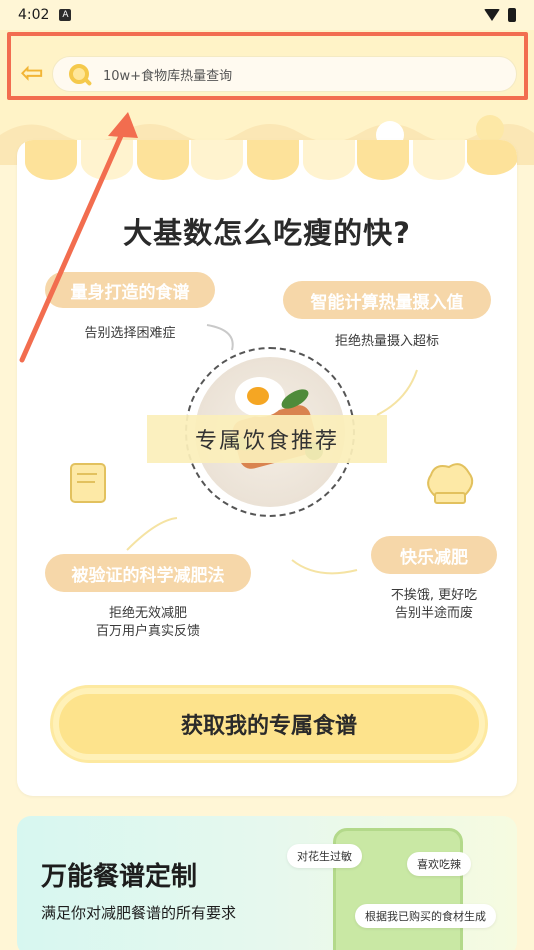 Image resolution: width=534 pixels, height=950 pixels. What do you see at coordinates (425, 916) in the screenshot?
I see `chip-ingredients: 根据我已购买的食材生成` at bounding box center [425, 916].